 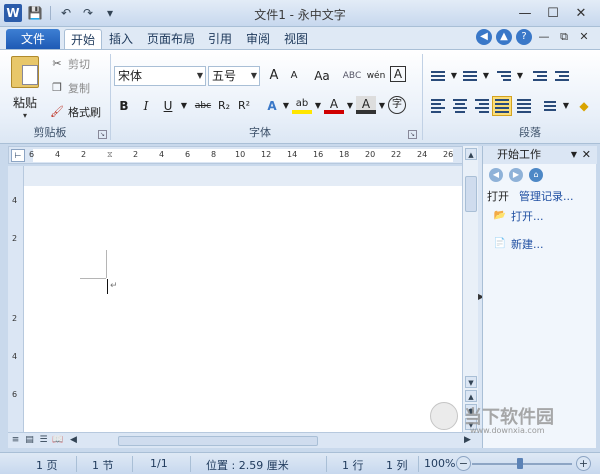 I want to click on increase-indent-icon, so click(x=562, y=76).